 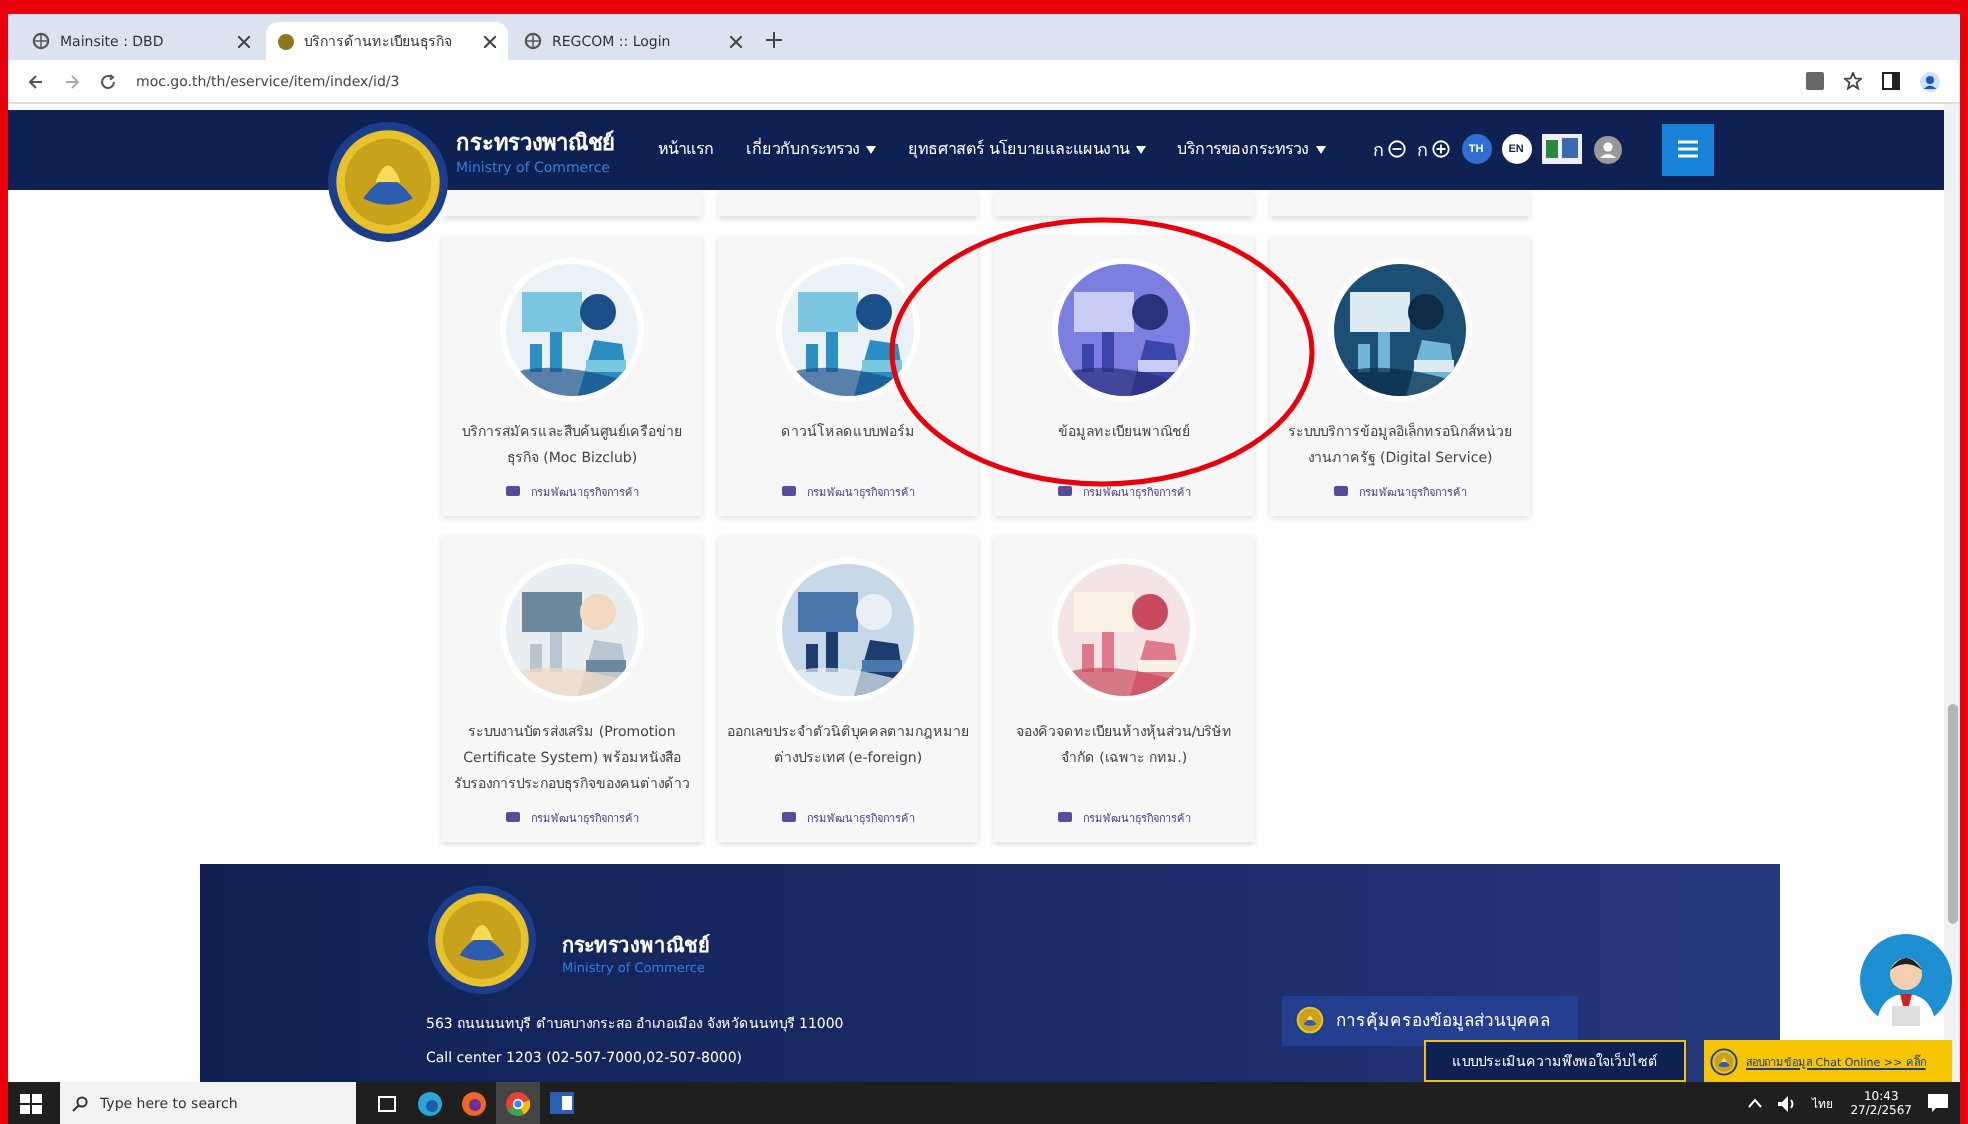 I want to click on font-increase-button: ก, so click(x=1433, y=149).